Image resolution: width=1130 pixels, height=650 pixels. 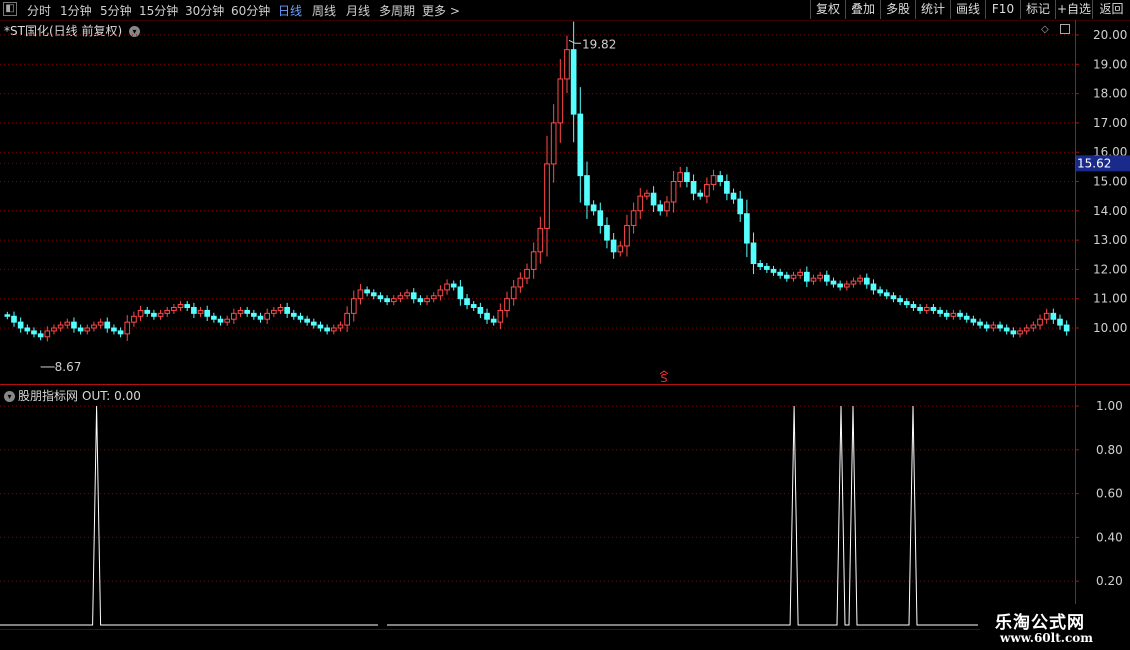 What do you see at coordinates (111, 396) in the screenshot?
I see `indicator-out-value: OUT: 0.00` at bounding box center [111, 396].